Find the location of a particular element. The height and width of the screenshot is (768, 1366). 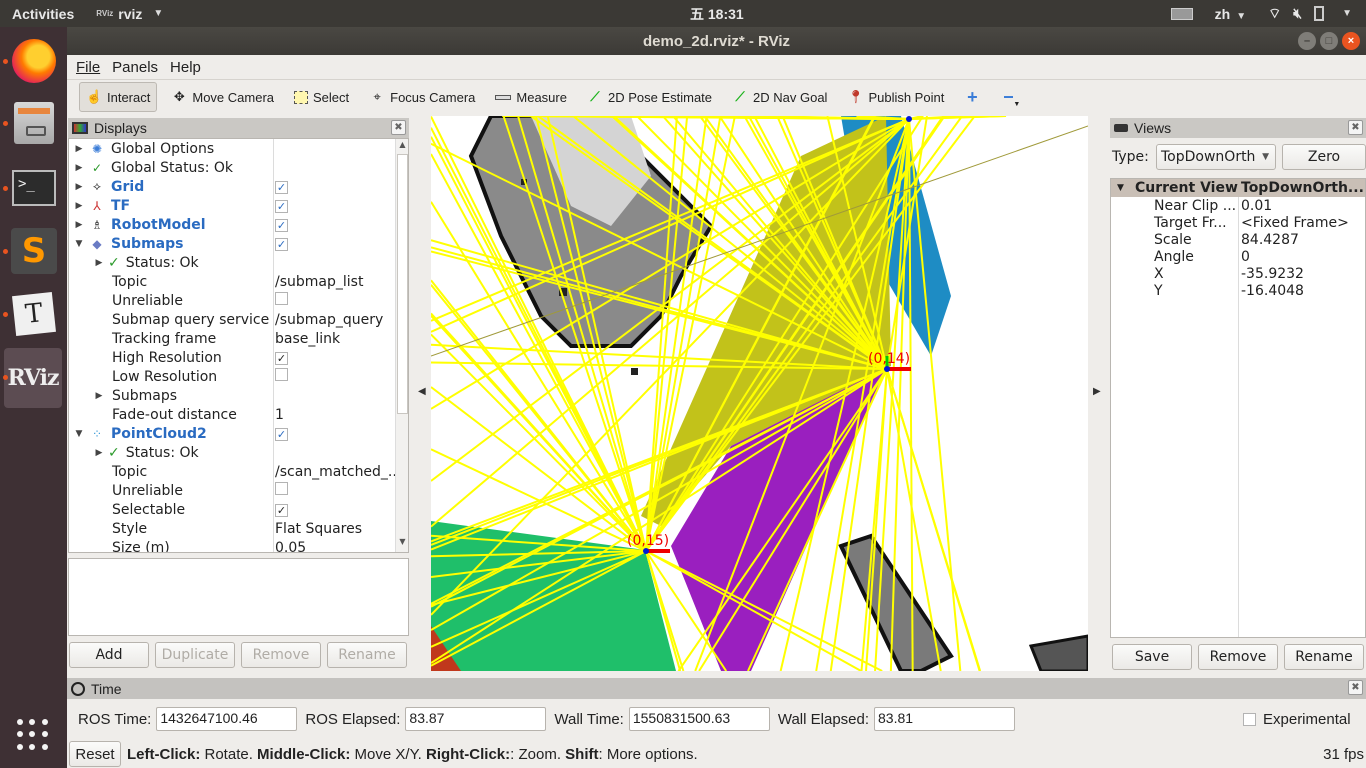

clock: 五 18:31 is located at coordinates (717, 14).